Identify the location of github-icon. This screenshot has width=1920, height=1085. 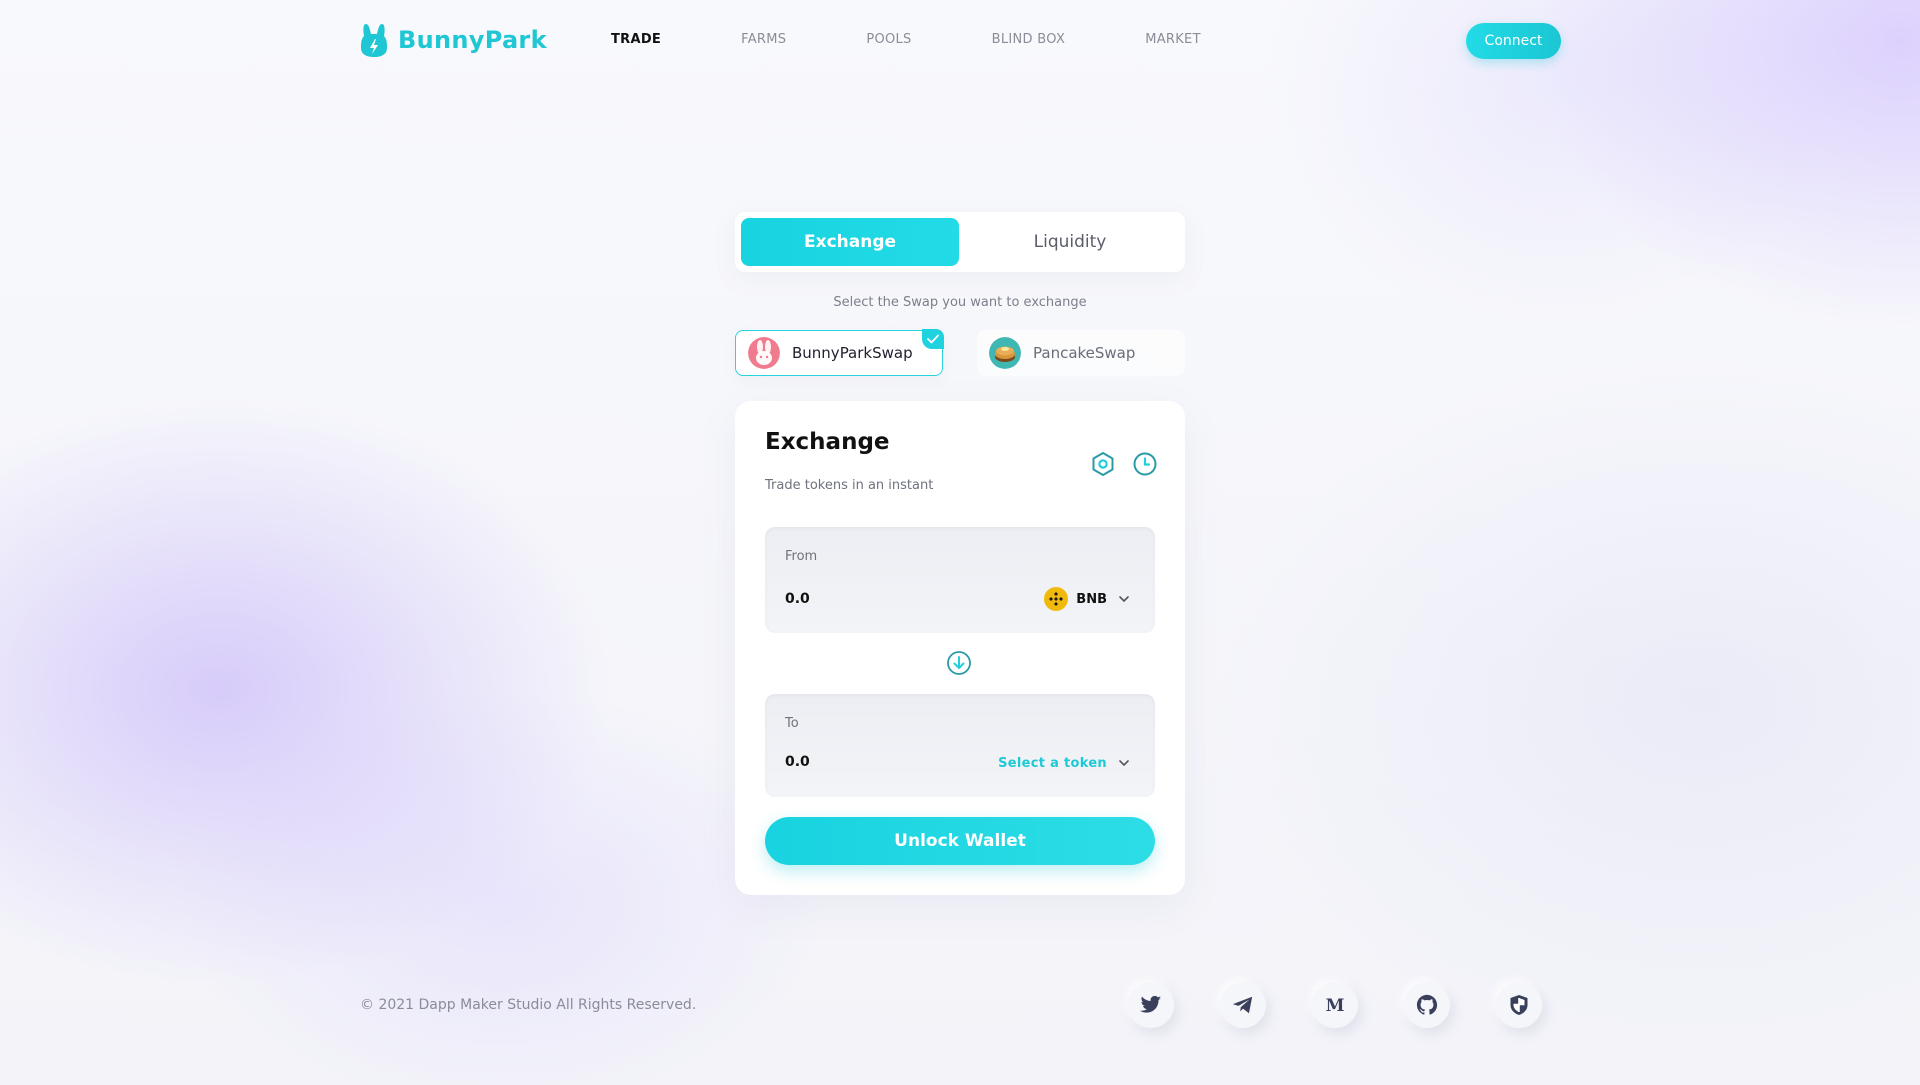
(1427, 1005).